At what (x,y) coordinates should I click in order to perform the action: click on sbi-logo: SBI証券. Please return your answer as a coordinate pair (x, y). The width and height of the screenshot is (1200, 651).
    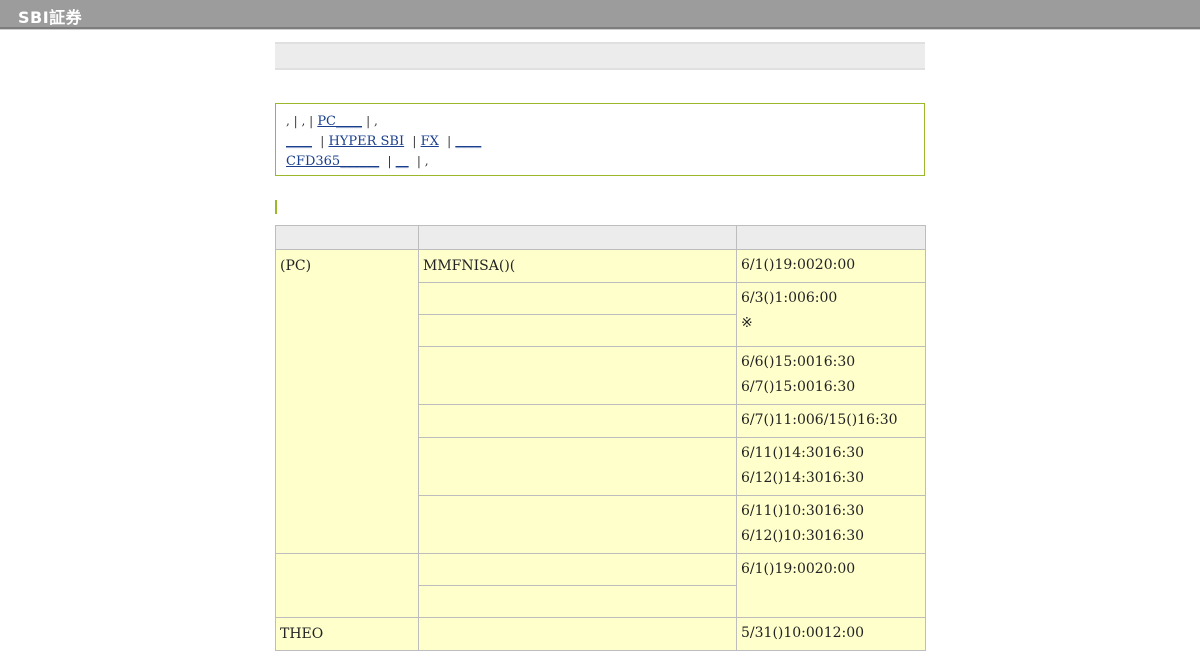
    Looking at the image, I should click on (50, 16).